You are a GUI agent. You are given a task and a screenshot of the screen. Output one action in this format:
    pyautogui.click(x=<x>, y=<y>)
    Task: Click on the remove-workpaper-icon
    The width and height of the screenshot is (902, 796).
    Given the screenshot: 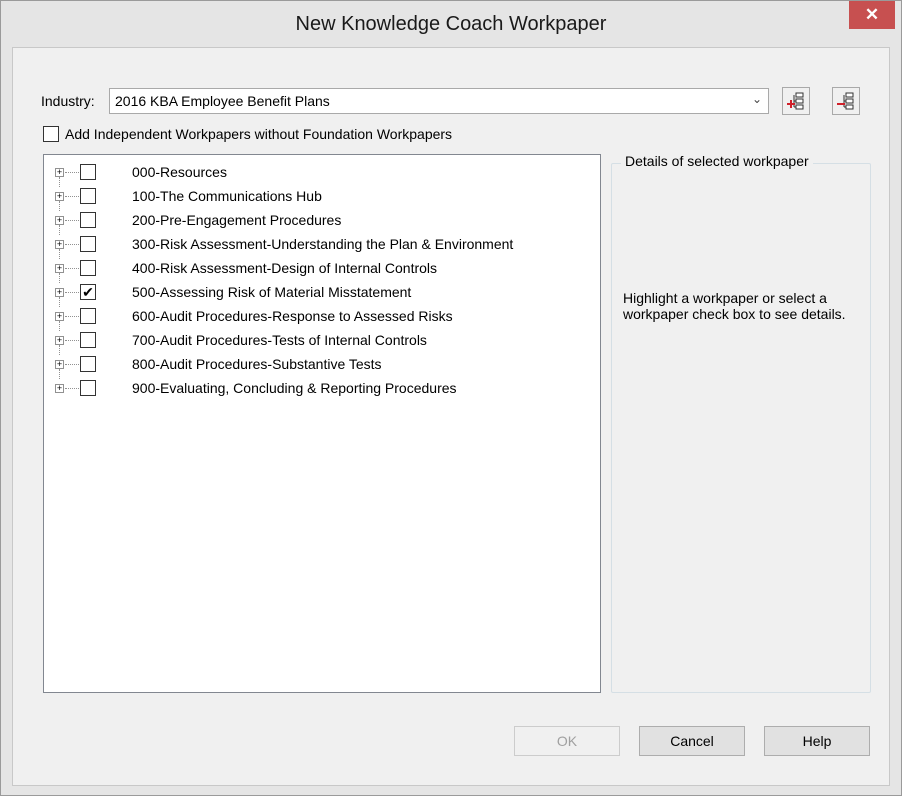 What is the action you would take?
    pyautogui.click(x=845, y=101)
    